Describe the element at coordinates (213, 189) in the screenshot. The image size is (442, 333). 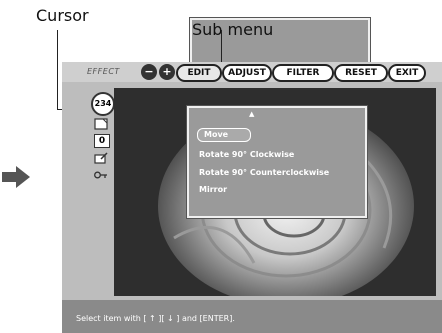
I see `menu-item-mirror: Mirror` at that location.